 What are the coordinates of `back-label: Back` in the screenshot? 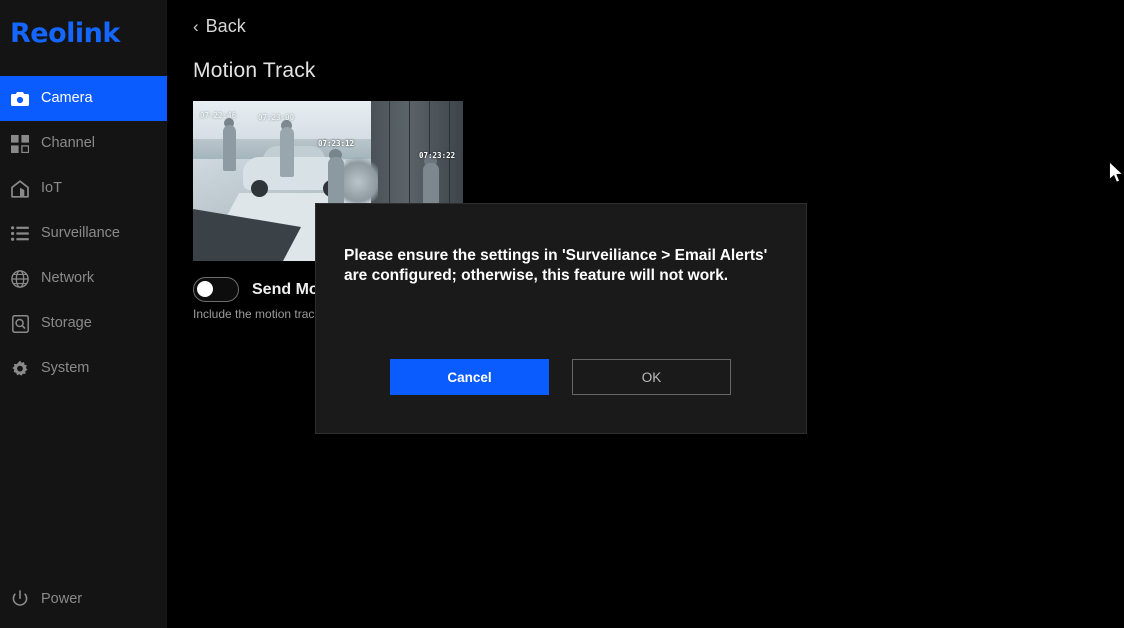 It's located at (225, 26).